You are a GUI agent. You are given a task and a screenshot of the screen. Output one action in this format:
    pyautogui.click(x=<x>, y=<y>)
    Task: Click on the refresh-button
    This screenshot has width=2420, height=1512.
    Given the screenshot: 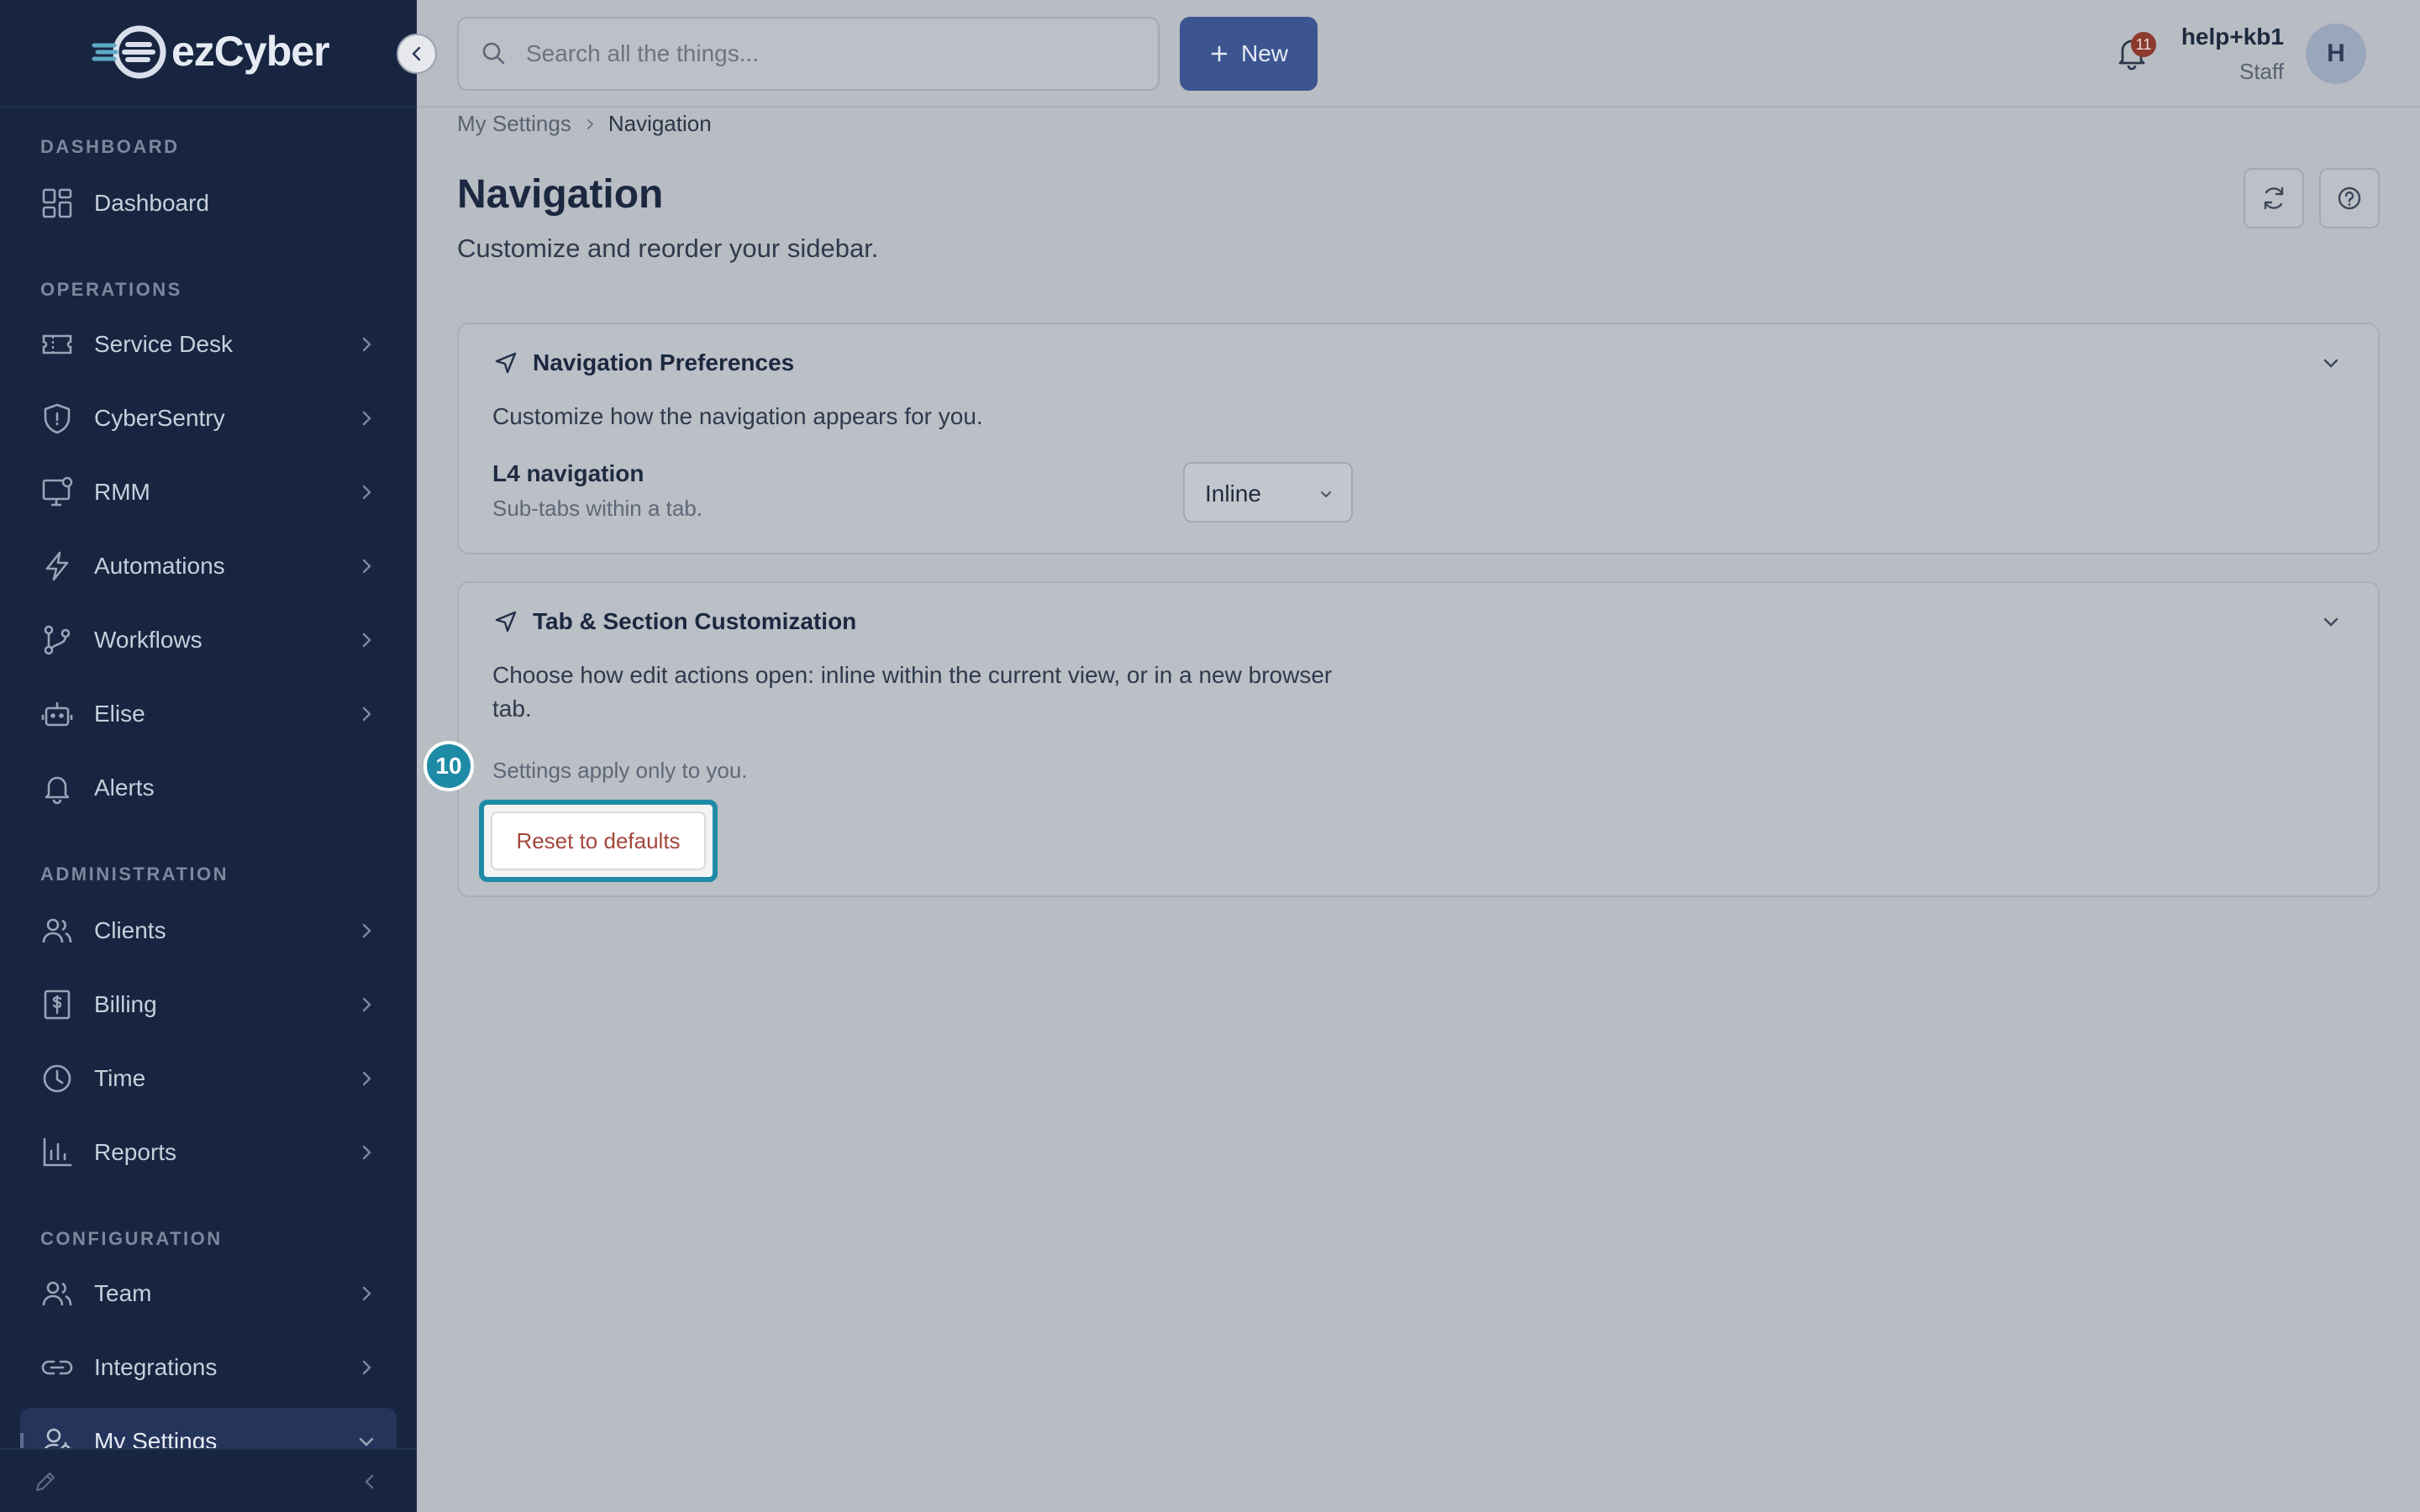 What is the action you would take?
    pyautogui.click(x=2274, y=198)
    